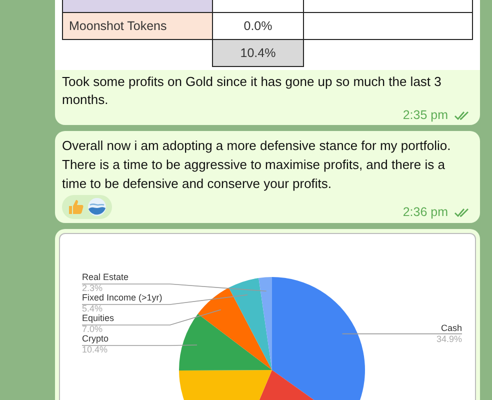 The height and width of the screenshot is (400, 492). Describe the element at coordinates (92, 288) in the screenshot. I see `slice-value: 2.3%` at that location.